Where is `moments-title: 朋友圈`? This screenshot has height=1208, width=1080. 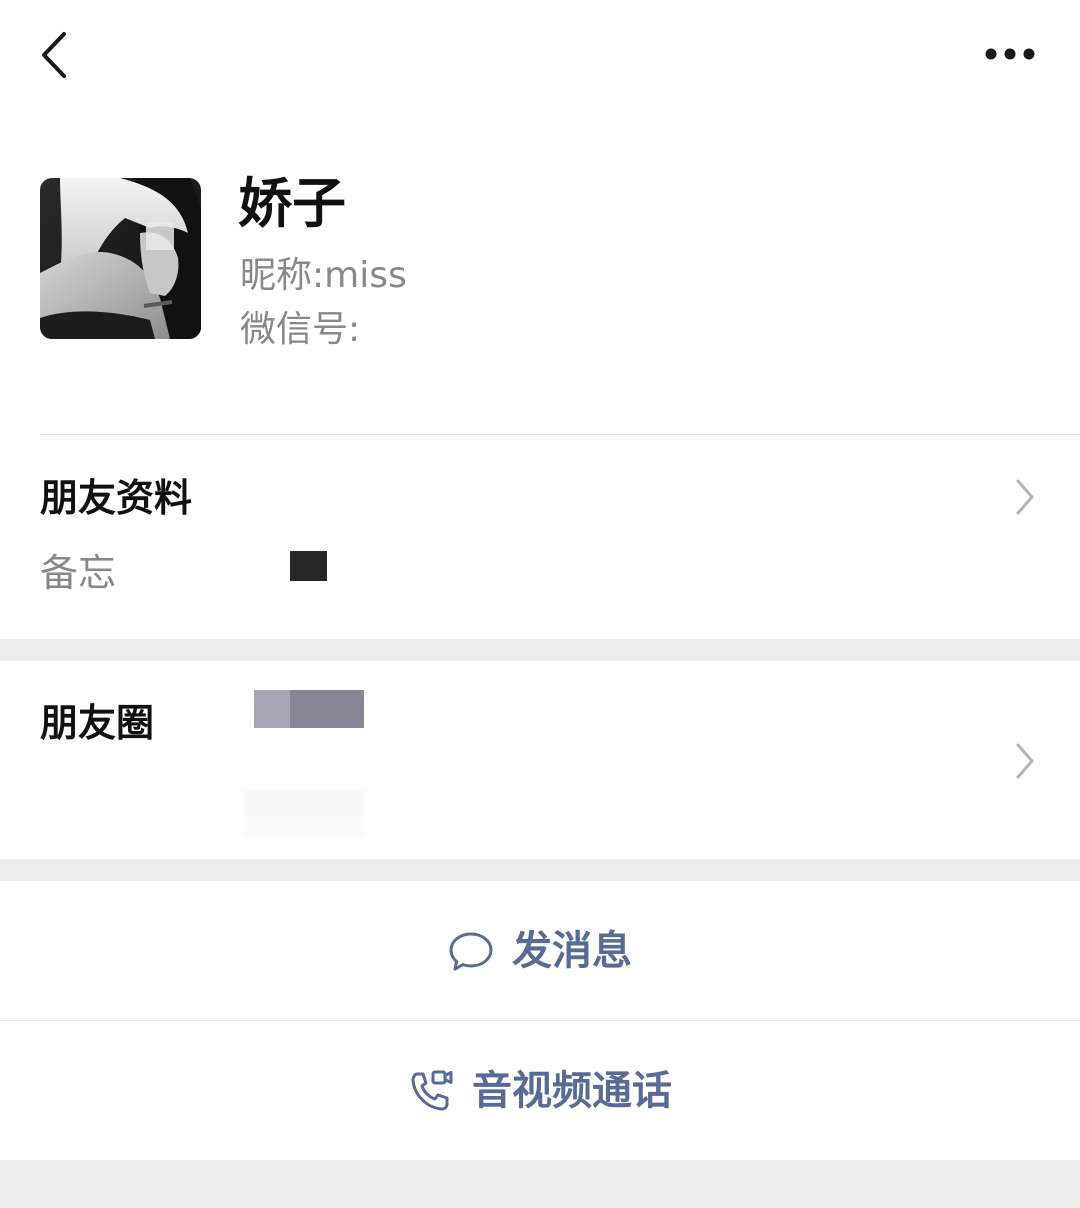 moments-title: 朋友圈 is located at coordinates (97, 723).